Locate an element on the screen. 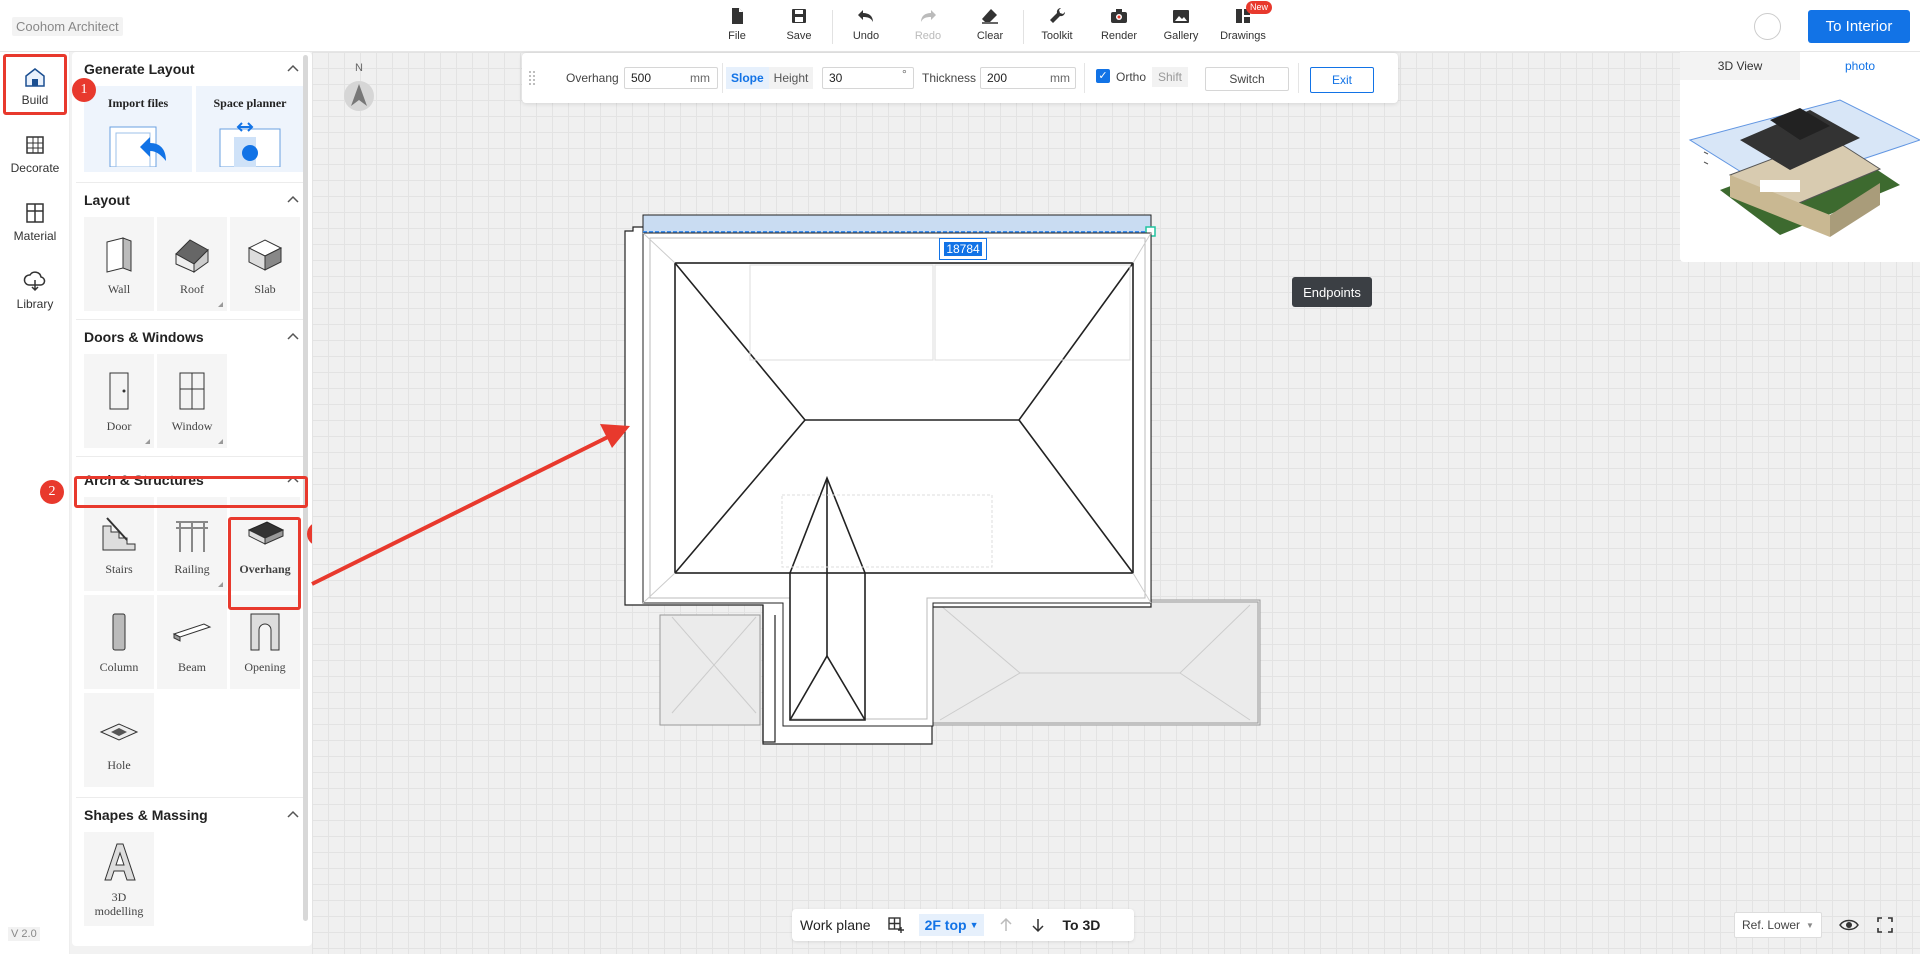 Image resolution: width=1920 pixels, height=954 pixels. eraser-icon is located at coordinates (990, 16).